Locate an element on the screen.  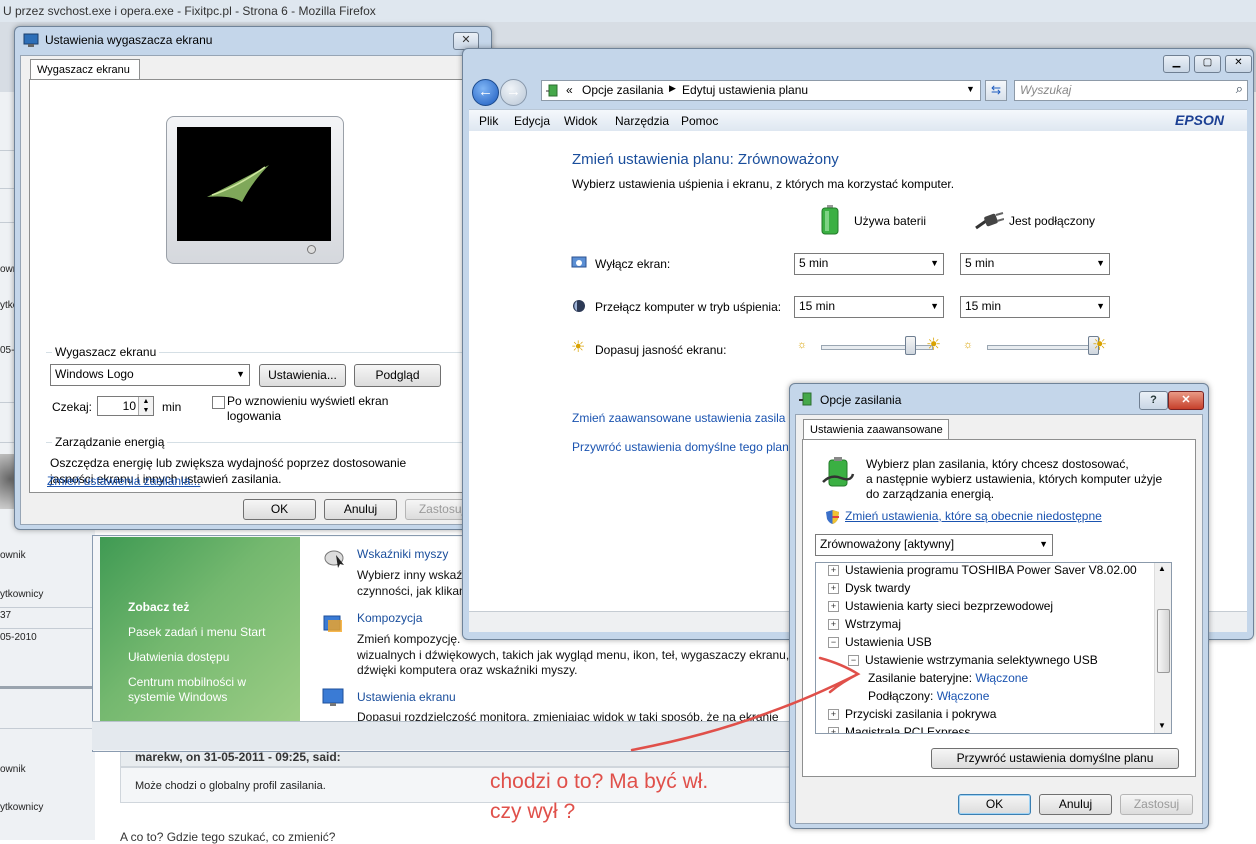
tab-advanced-settings: Ustawienia zaawansowane is located at coordinates (876, 429).